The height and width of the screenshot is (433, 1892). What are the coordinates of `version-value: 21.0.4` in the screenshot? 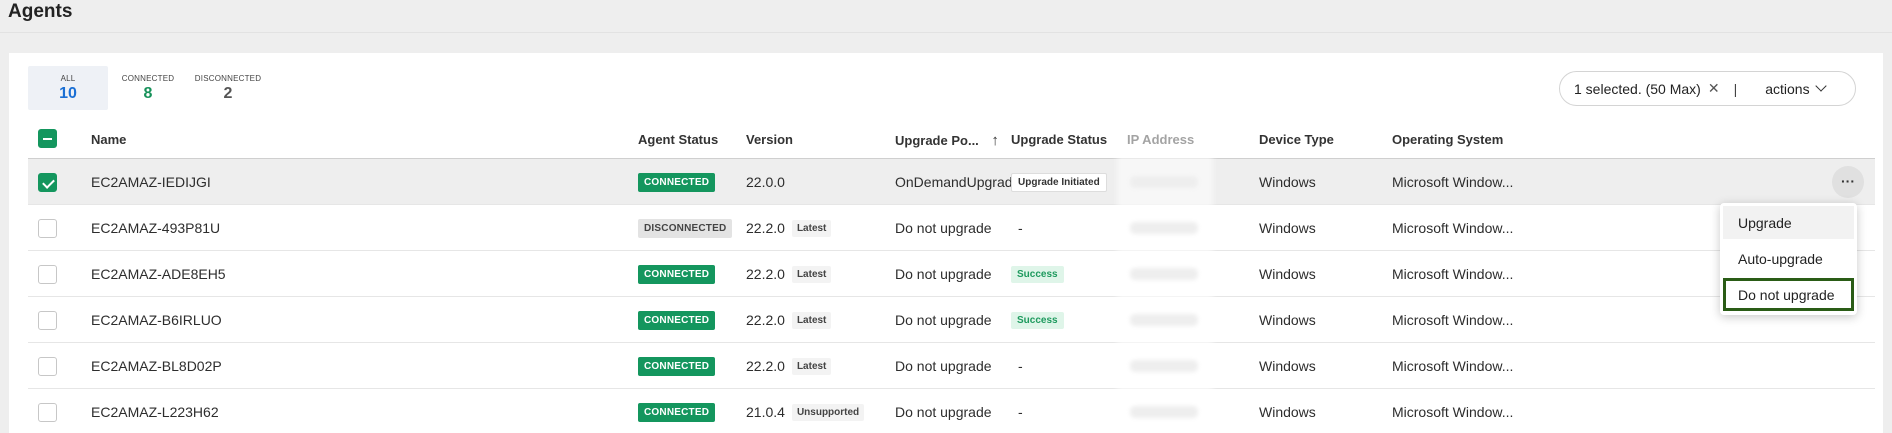 It's located at (765, 412).